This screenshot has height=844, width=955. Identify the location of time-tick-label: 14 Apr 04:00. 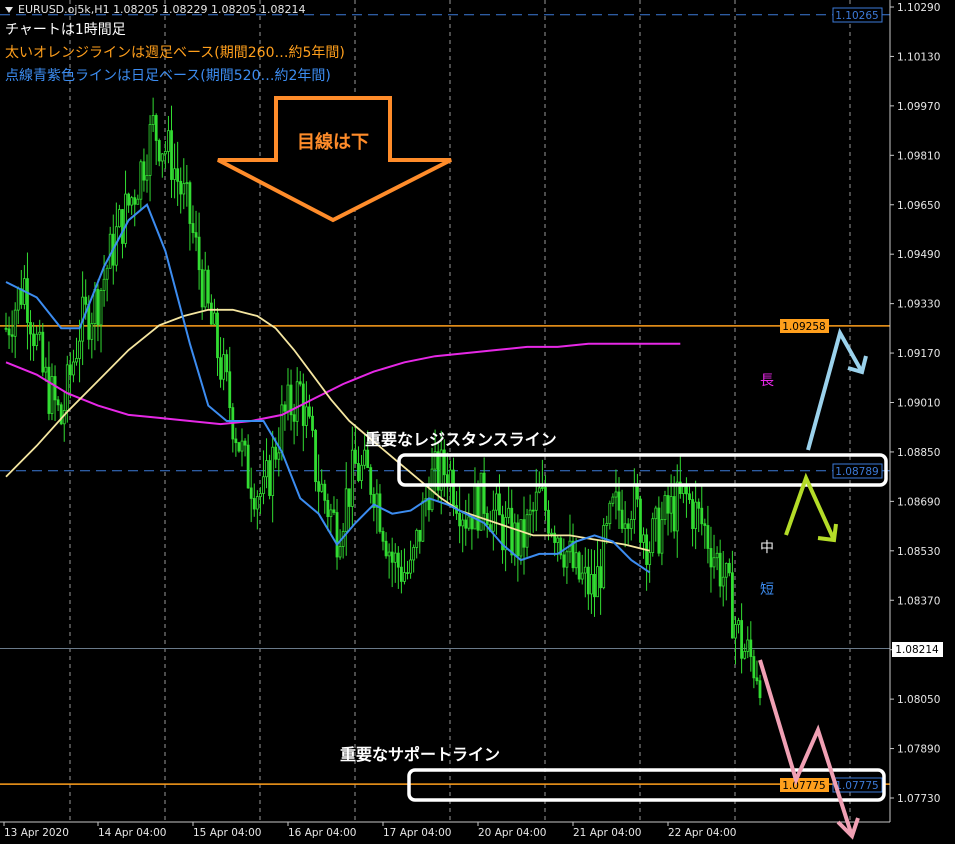
(132, 833).